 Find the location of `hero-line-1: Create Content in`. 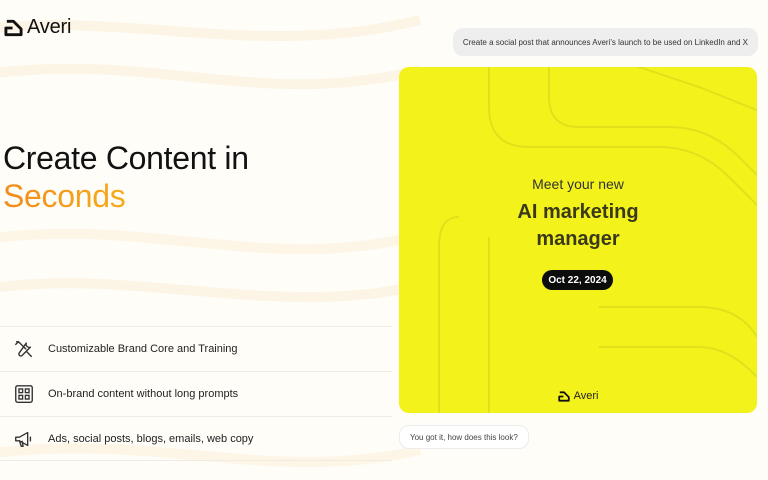

hero-line-1: Create Content in is located at coordinates (126, 158).